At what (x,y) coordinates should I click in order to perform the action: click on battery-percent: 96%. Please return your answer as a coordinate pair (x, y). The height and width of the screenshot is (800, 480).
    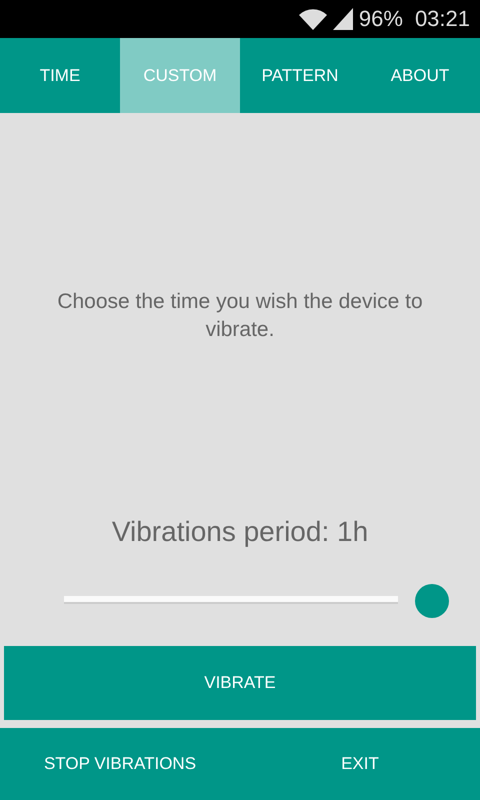
    Looking at the image, I should click on (380, 19).